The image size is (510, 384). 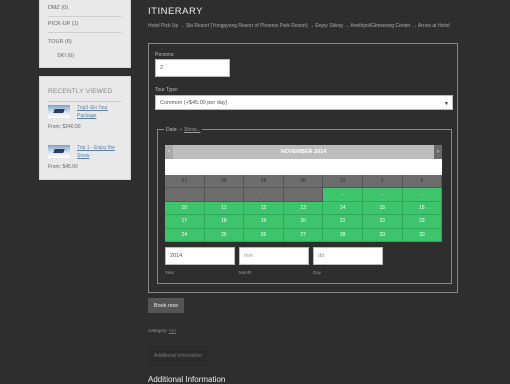 I want to click on tour-type-value: Common (+$45.00 per day), so click(x=194, y=102).